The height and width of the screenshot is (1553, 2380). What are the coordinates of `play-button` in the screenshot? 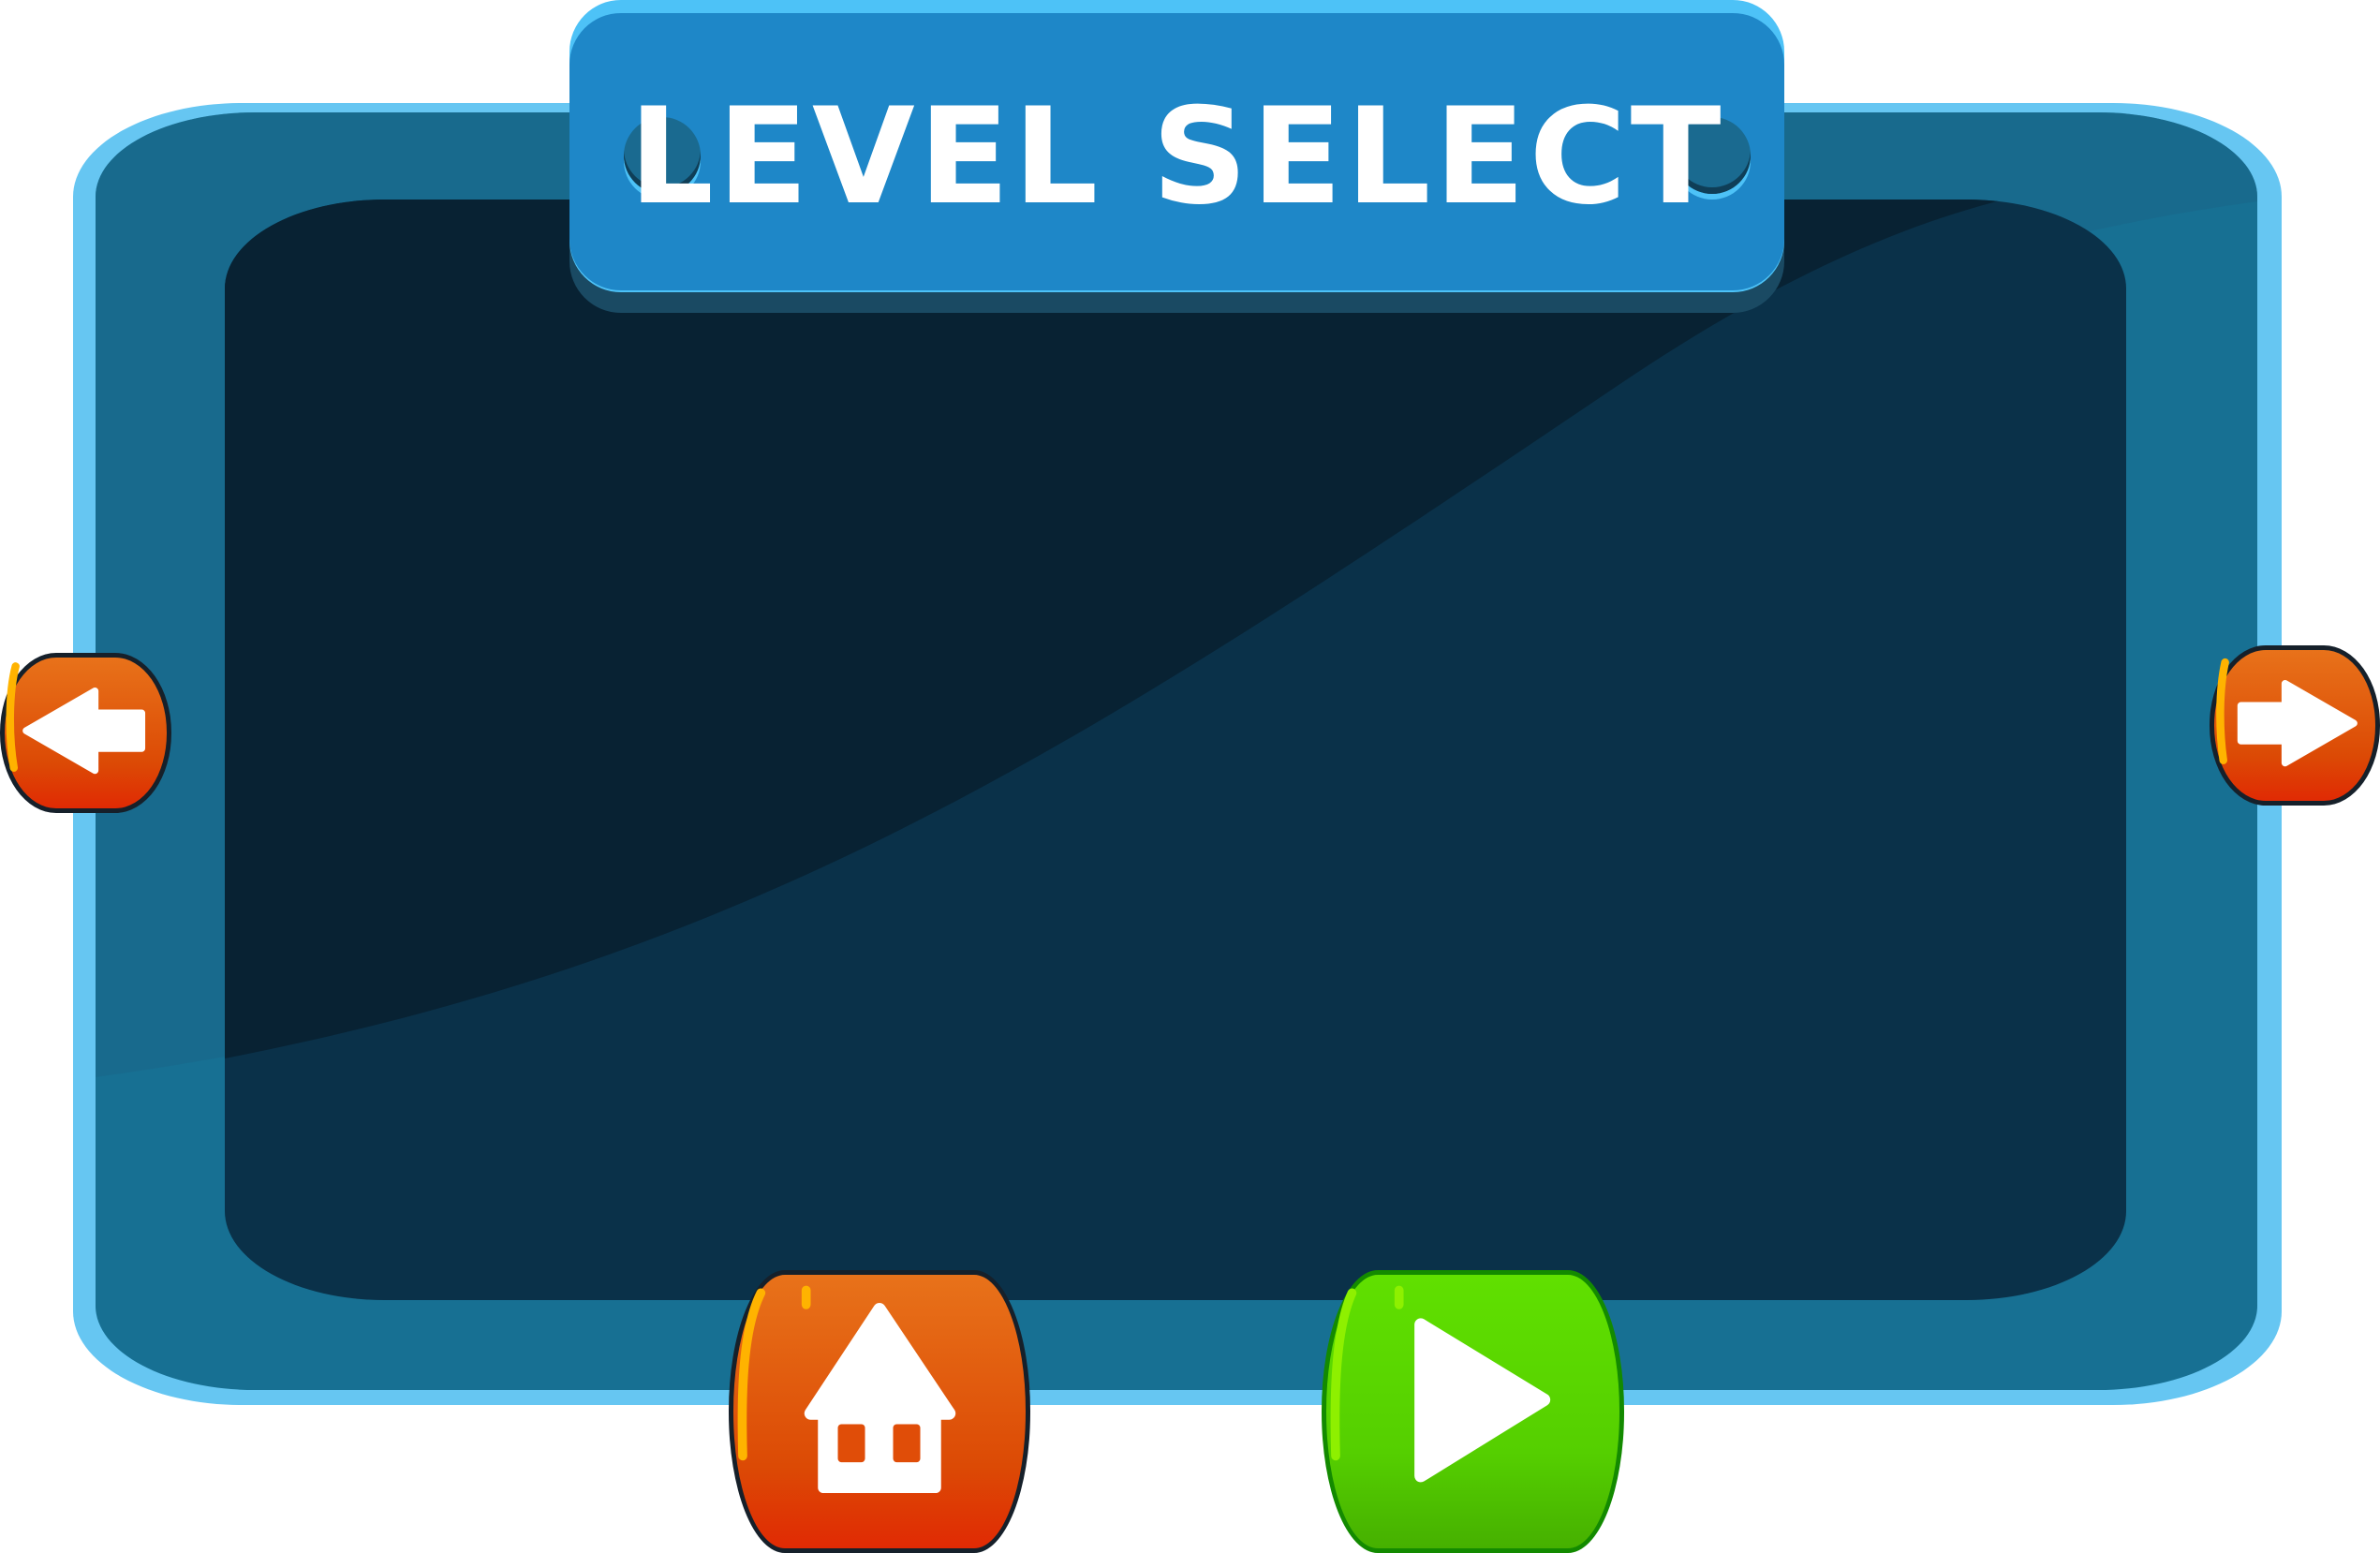 It's located at (1473, 1411).